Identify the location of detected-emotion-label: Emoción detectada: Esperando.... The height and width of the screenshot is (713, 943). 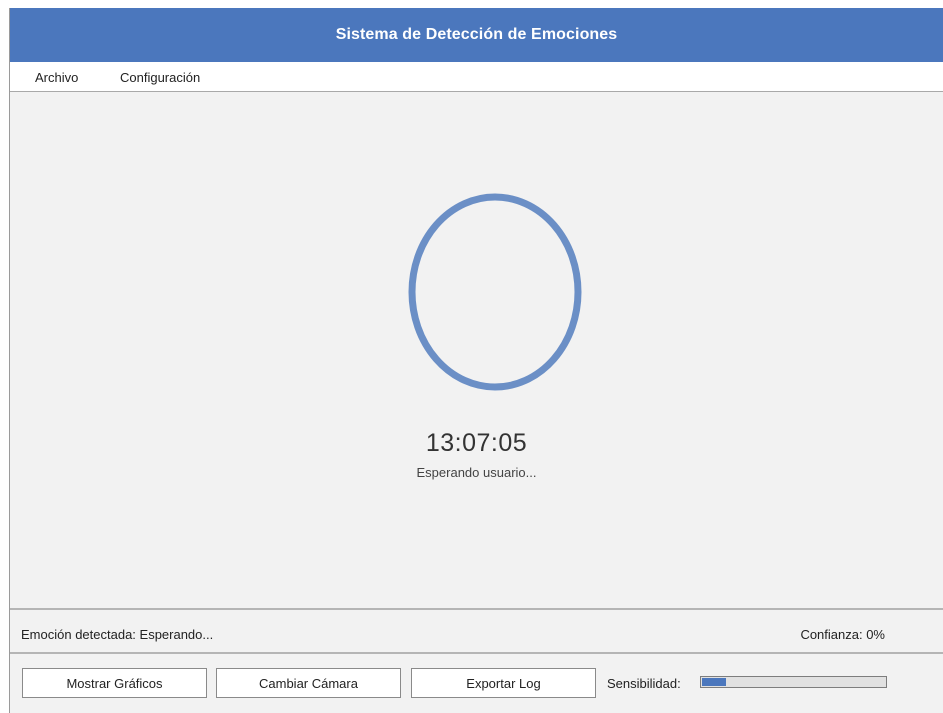
(117, 634).